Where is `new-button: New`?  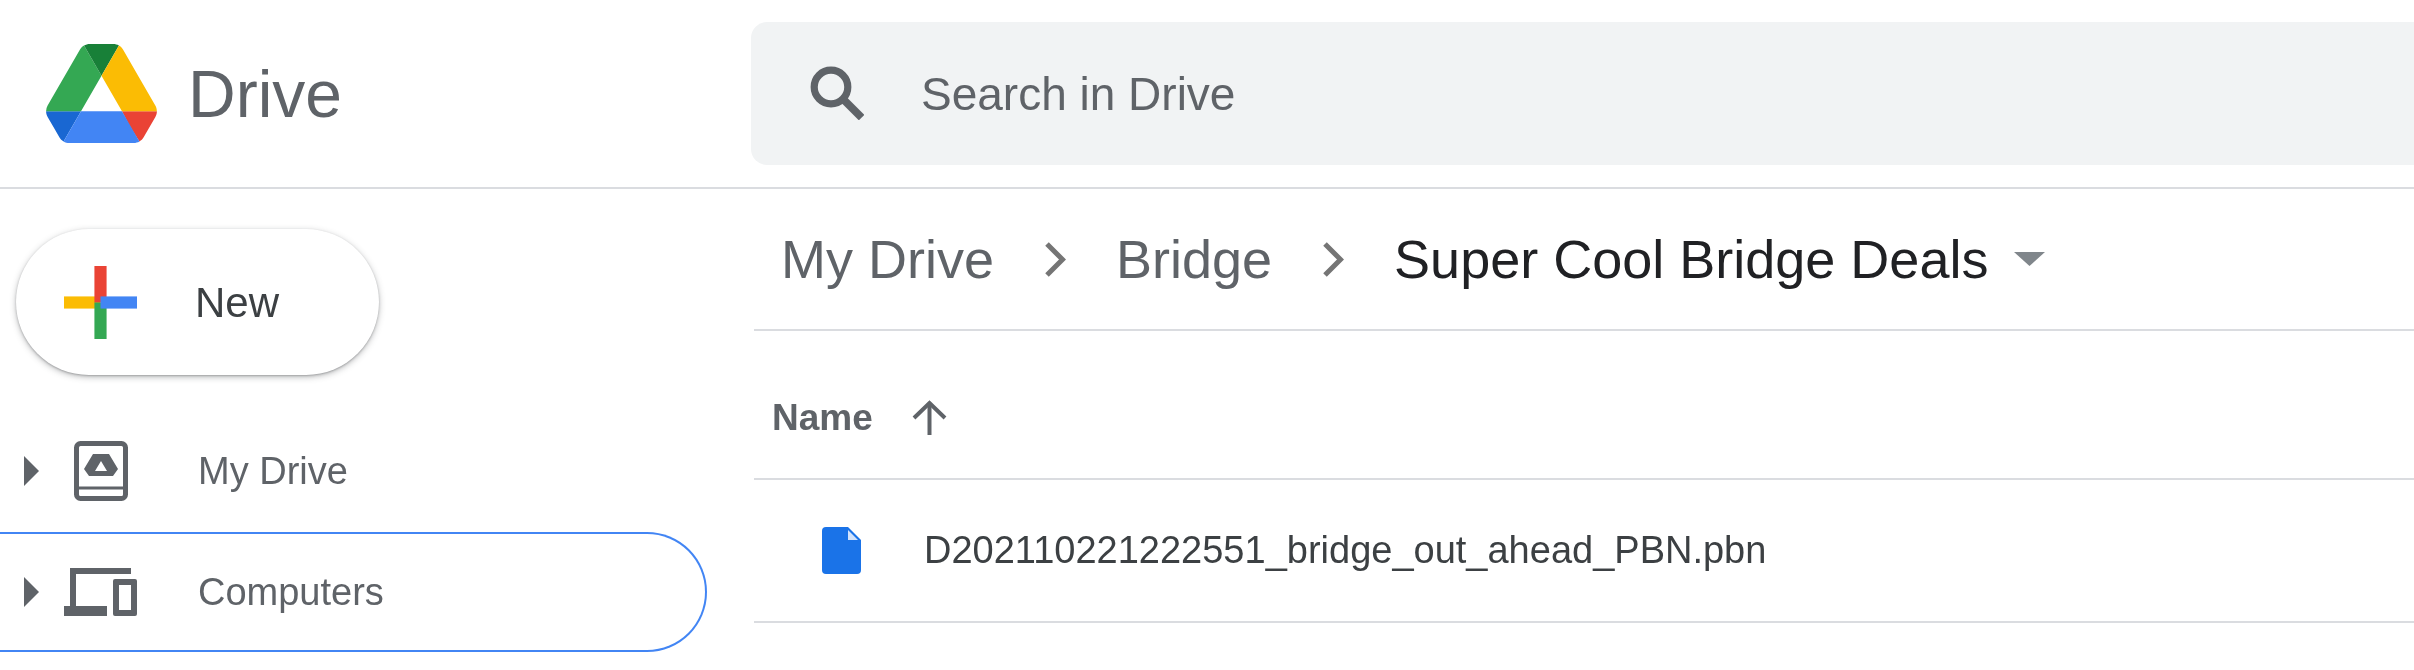
new-button: New is located at coordinates (197, 302).